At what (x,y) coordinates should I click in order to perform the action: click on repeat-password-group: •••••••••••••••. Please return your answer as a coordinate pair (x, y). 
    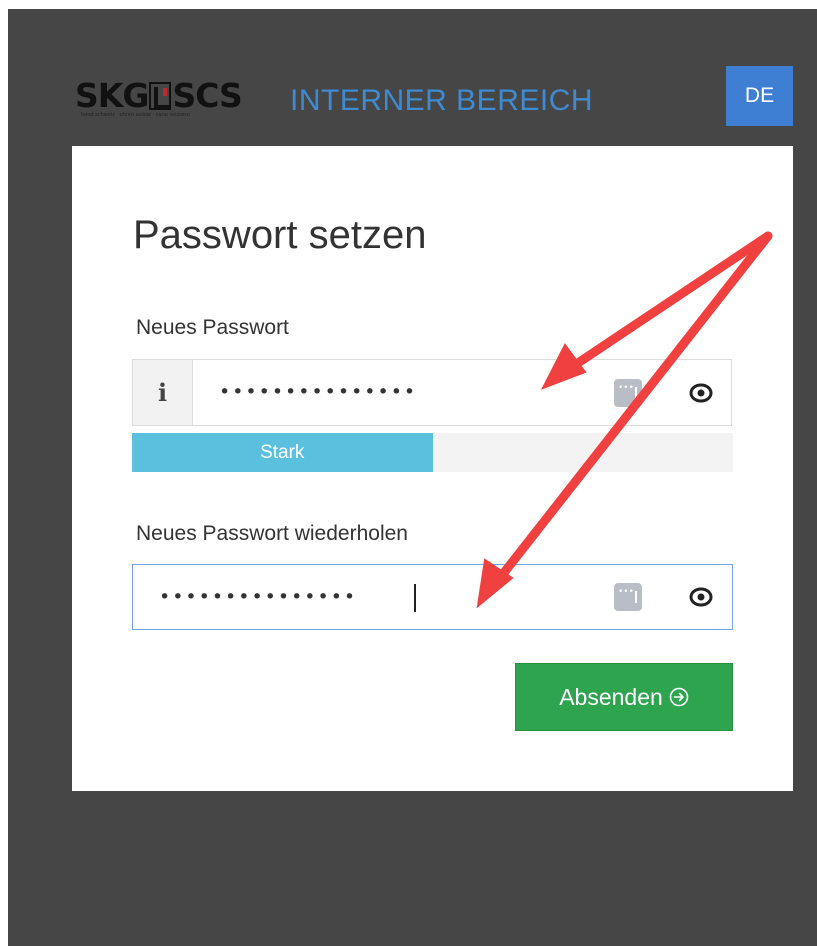
    Looking at the image, I should click on (432, 597).